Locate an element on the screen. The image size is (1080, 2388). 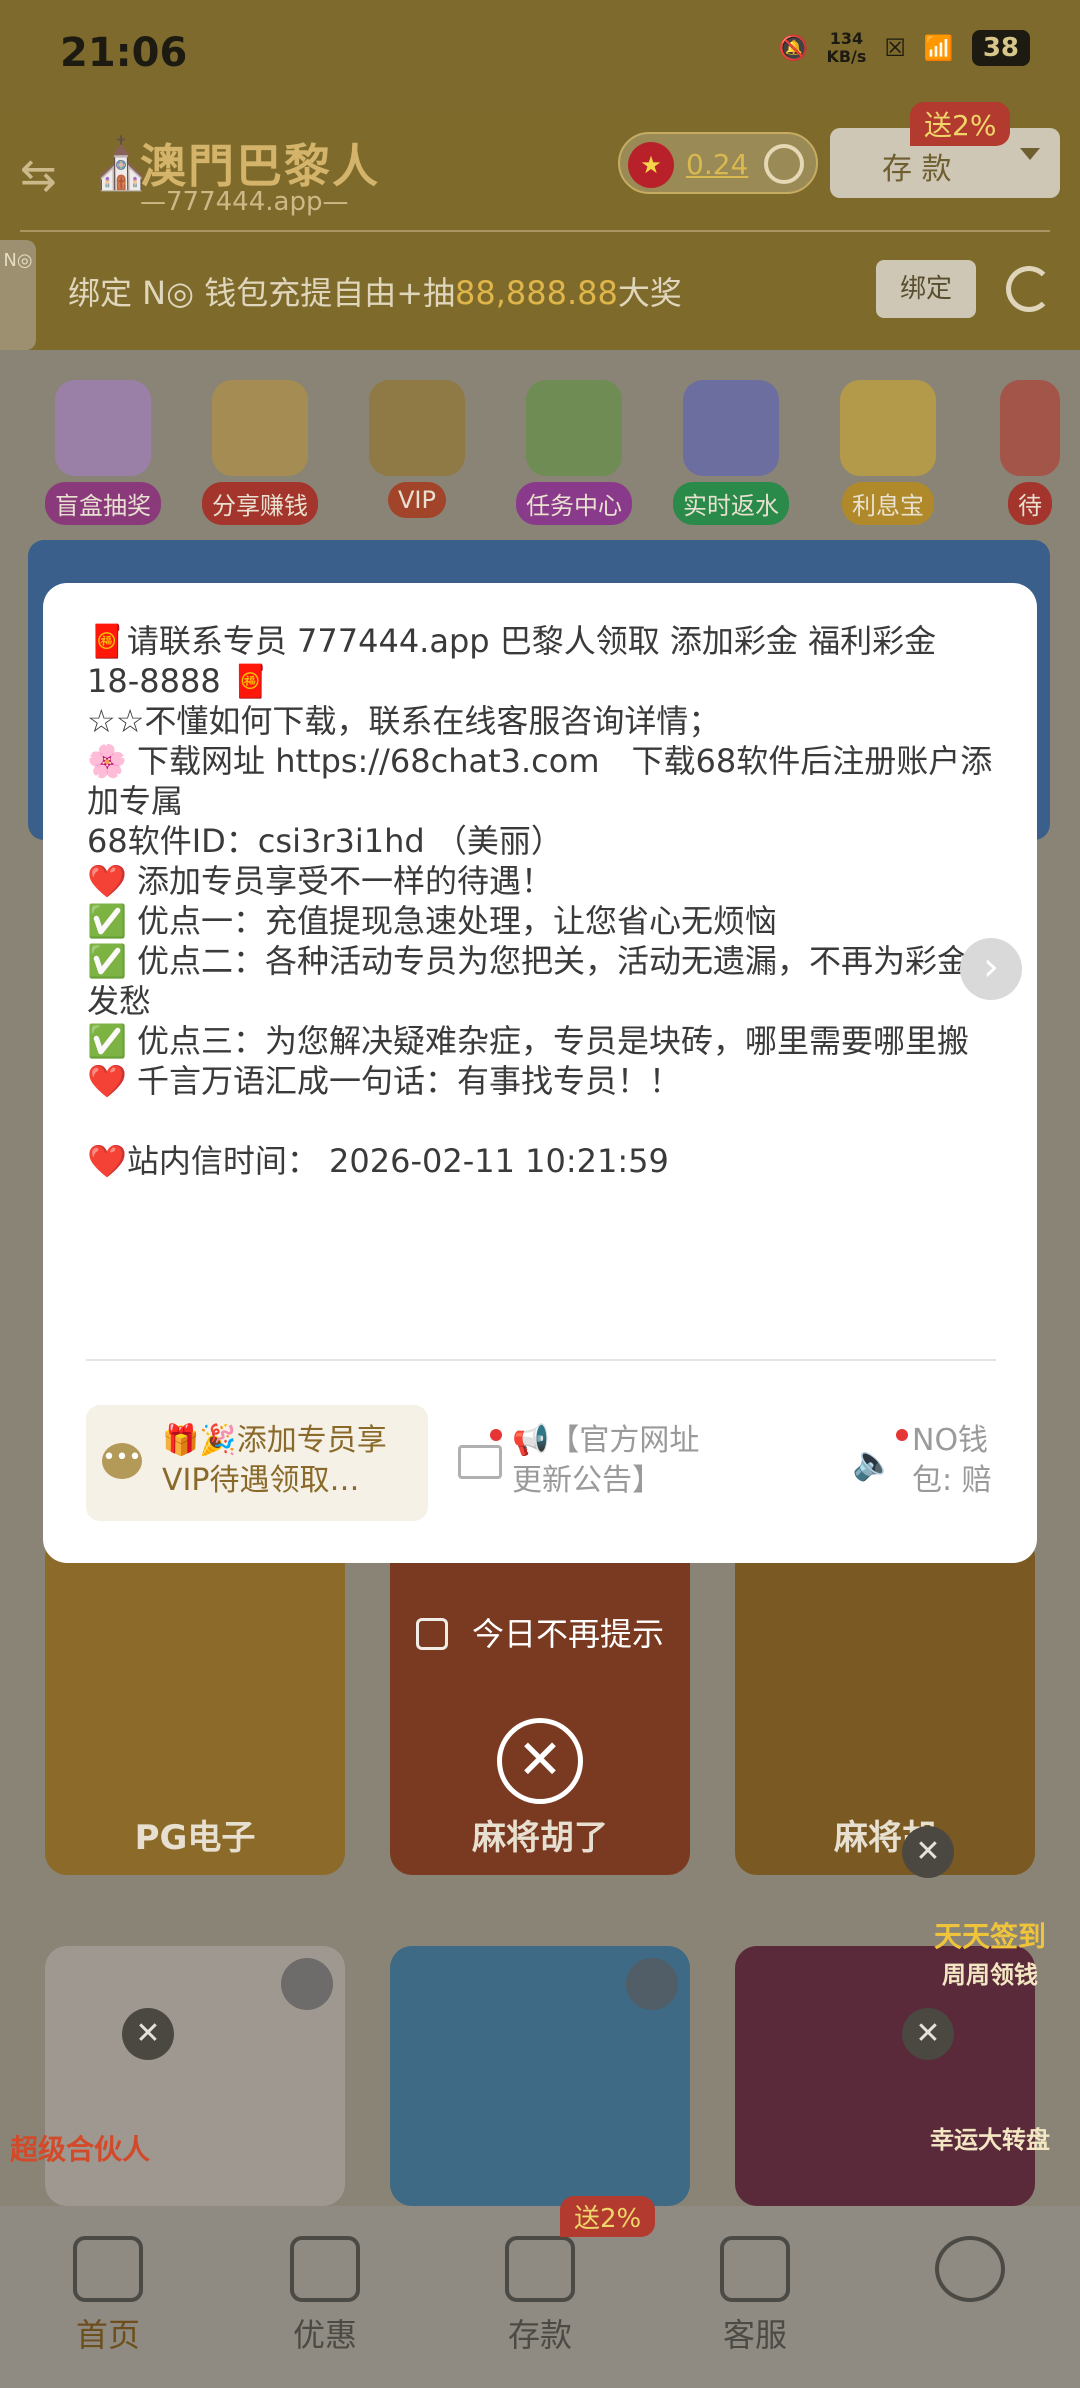
nav-offers: 优惠 is located at coordinates (325, 2296).